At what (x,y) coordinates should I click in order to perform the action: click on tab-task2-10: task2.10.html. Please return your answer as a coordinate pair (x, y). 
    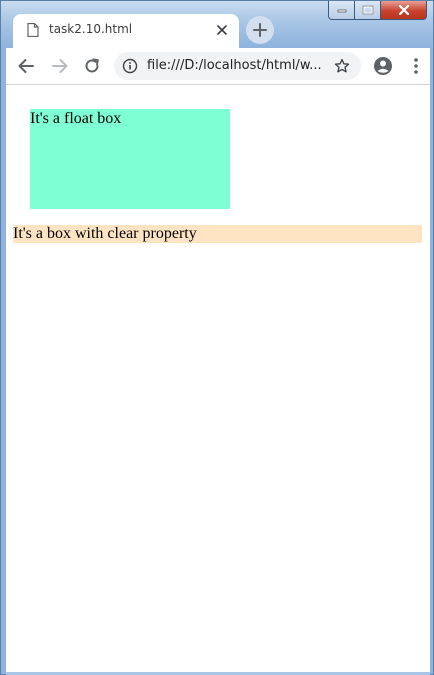
    Looking at the image, I should click on (126, 31).